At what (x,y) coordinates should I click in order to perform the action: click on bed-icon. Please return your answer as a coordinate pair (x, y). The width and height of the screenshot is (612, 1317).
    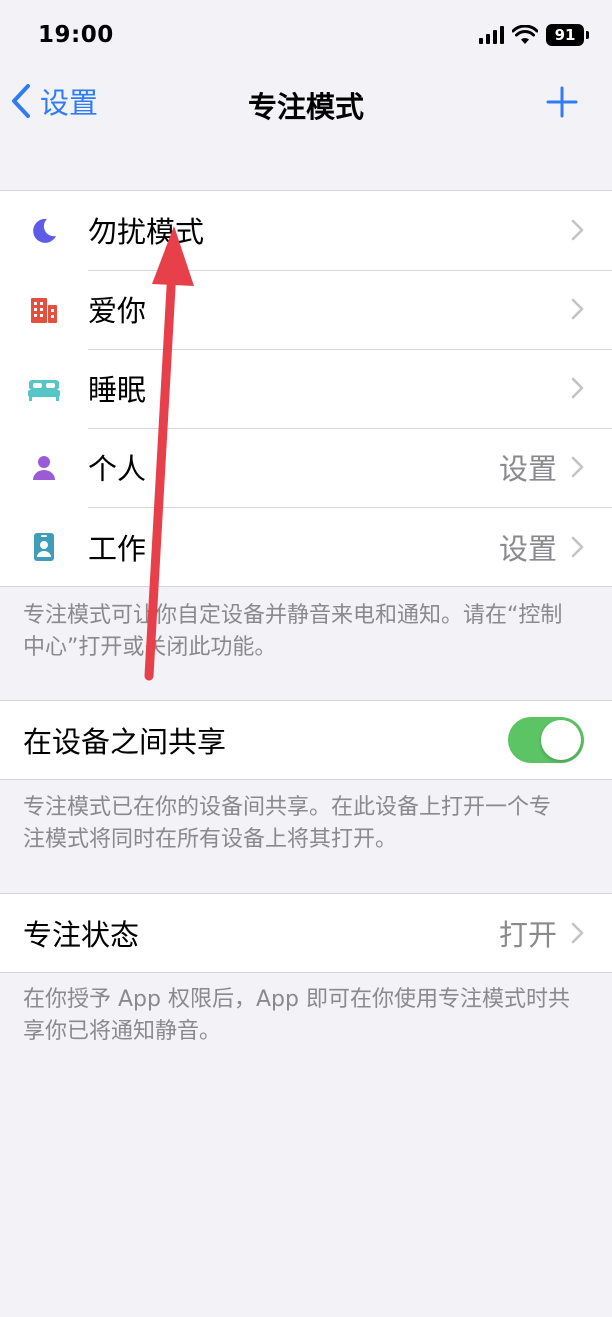
    Looking at the image, I should click on (44, 390).